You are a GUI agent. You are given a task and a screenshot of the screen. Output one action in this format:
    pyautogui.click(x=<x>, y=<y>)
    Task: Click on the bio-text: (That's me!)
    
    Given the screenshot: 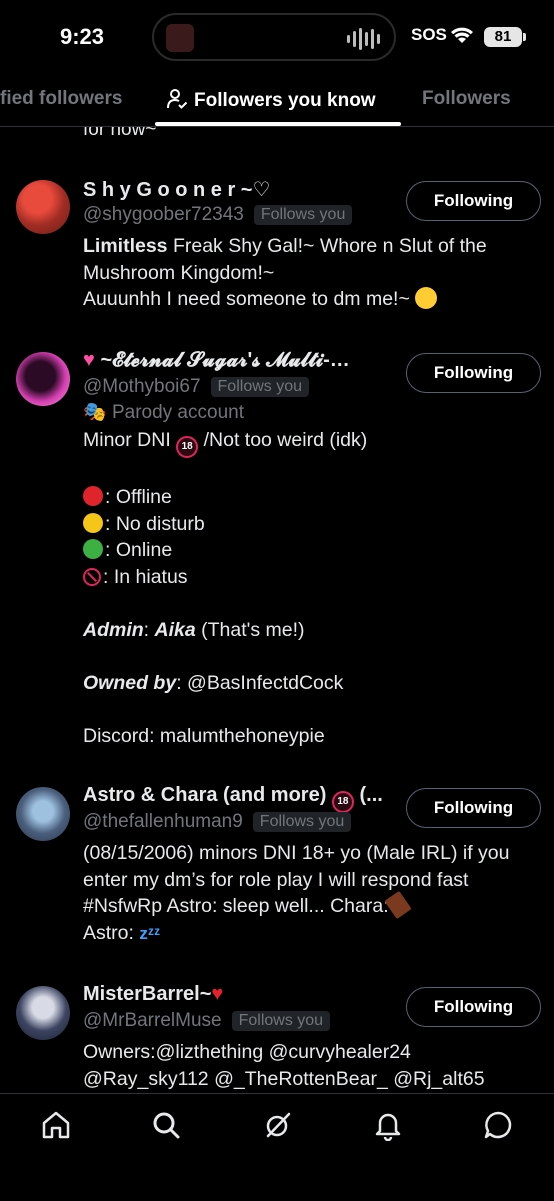 What is the action you would take?
    pyautogui.click(x=250, y=629)
    